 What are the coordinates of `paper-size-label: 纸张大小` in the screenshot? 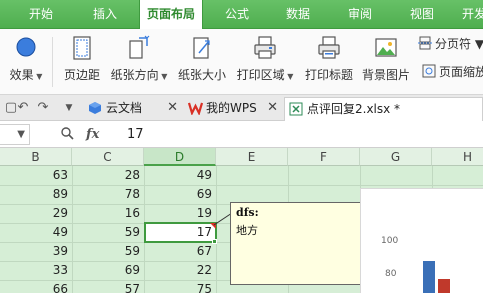 It's located at (201, 75).